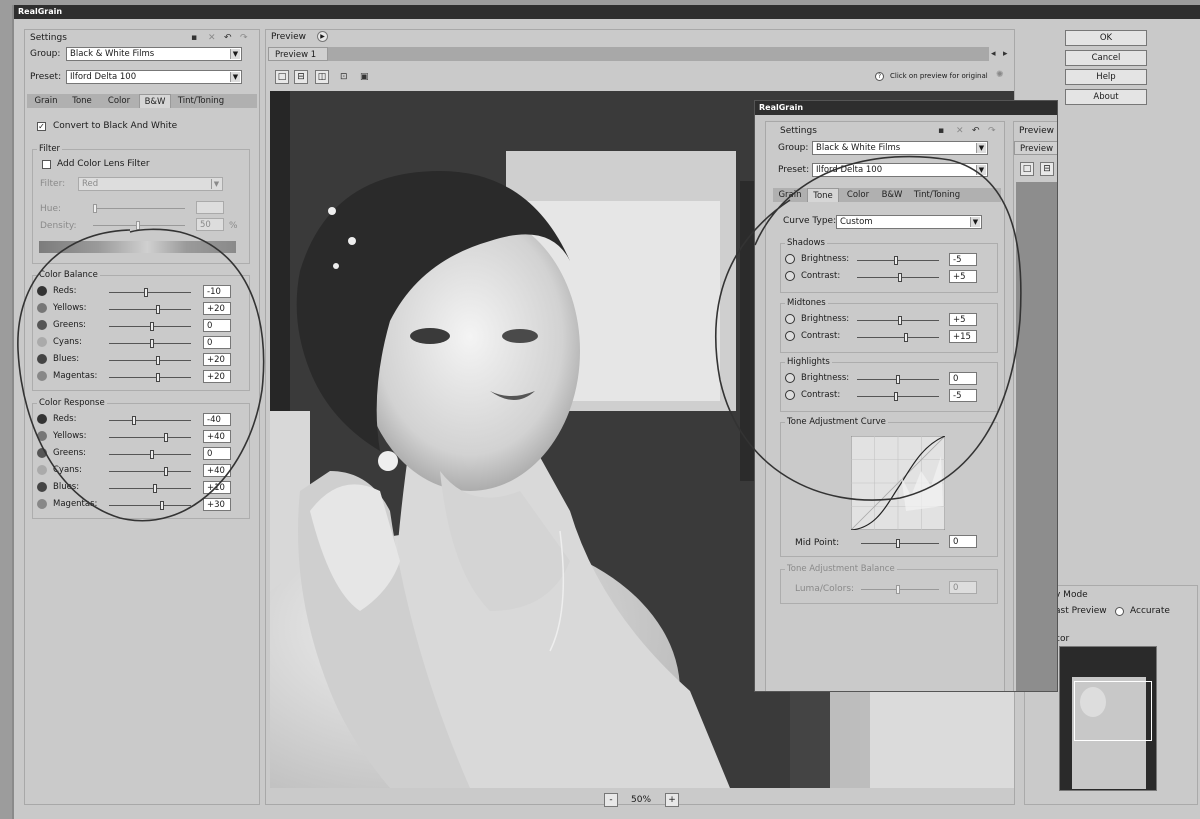 This screenshot has width=1200, height=819. Describe the element at coordinates (1106, 77) in the screenshot. I see `help-button: Help` at that location.